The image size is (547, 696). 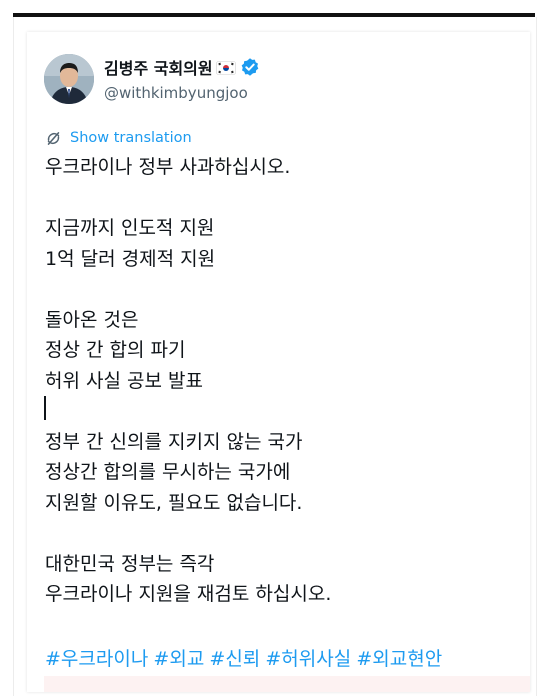 I want to click on hashtag-row: #우크라이나 #외교 #신뢰 #허위사실 #외교현안, so click(x=282, y=659).